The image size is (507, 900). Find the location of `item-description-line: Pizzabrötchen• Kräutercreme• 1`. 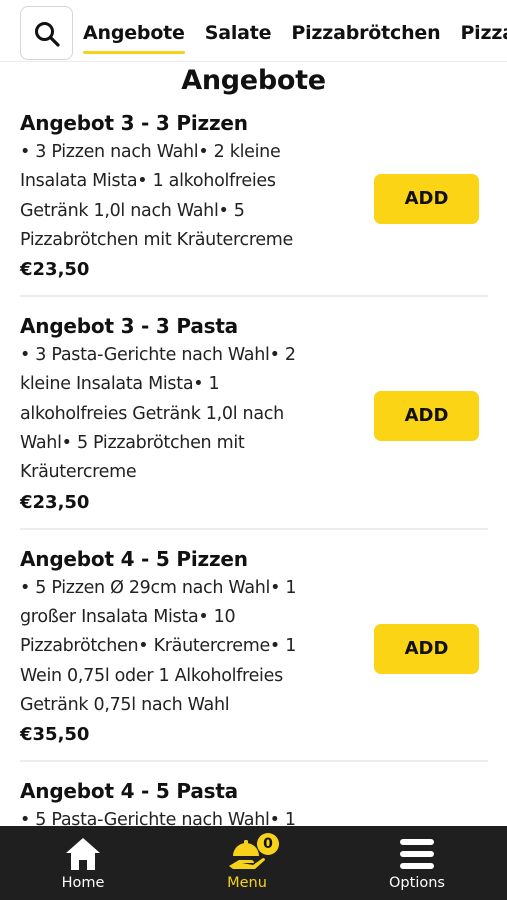

item-description-line: Pizzabrötchen• Kräutercreme• 1 is located at coordinates (158, 646).